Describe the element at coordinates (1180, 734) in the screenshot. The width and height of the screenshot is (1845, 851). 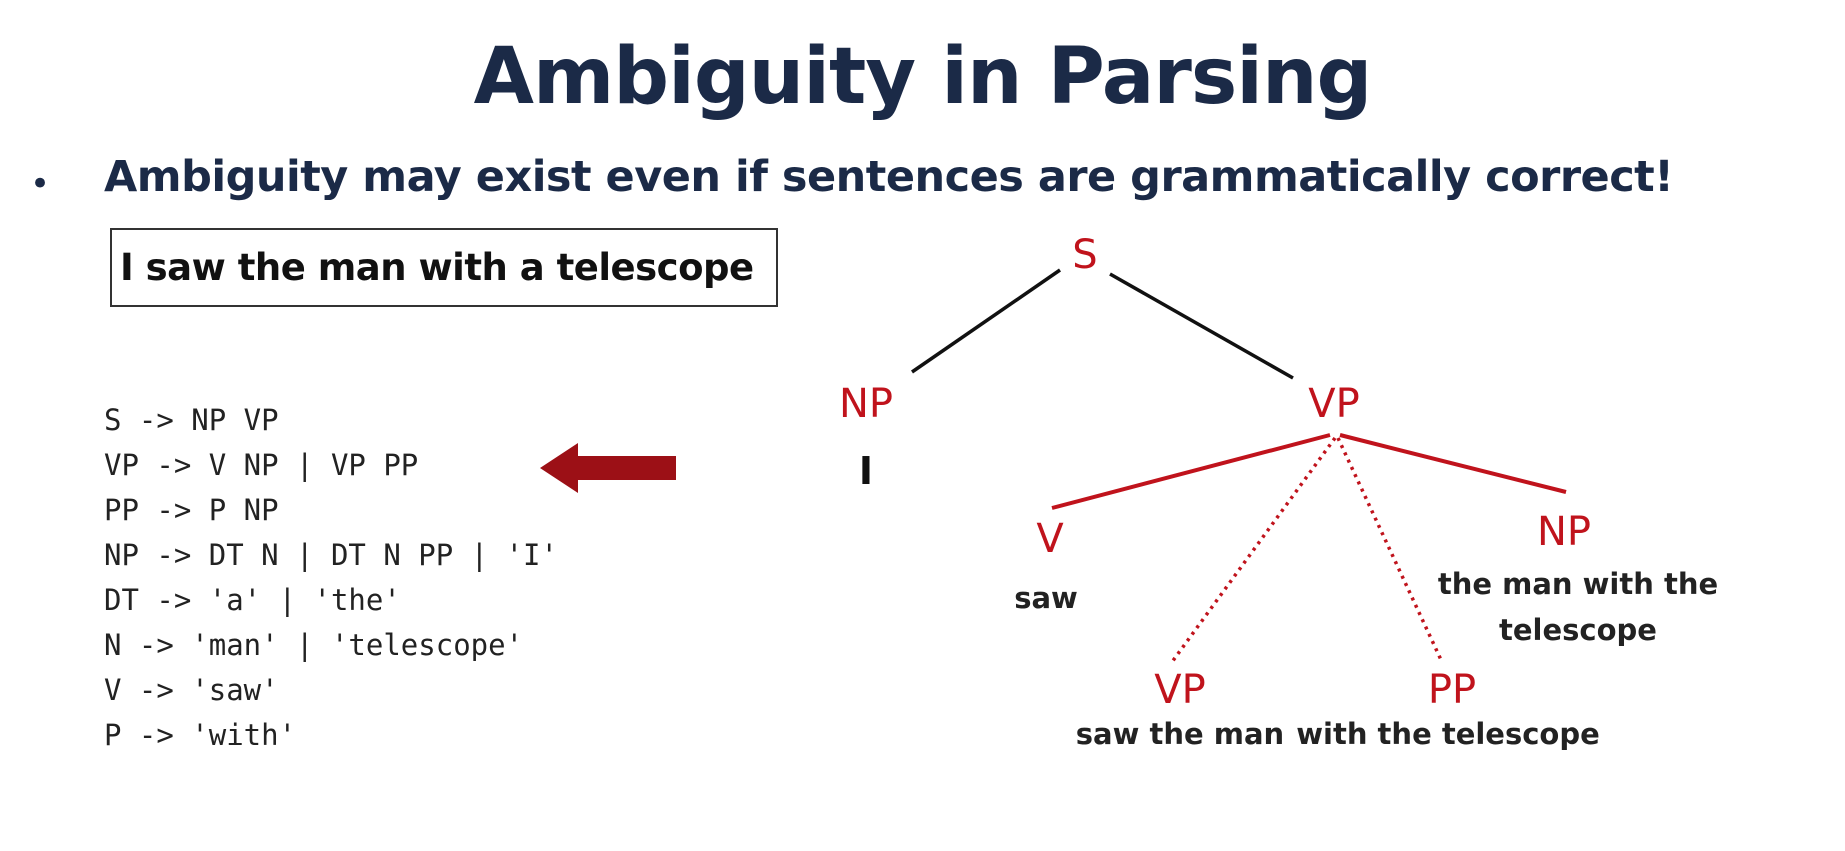
I see `leaf-vp-low: saw the man` at that location.